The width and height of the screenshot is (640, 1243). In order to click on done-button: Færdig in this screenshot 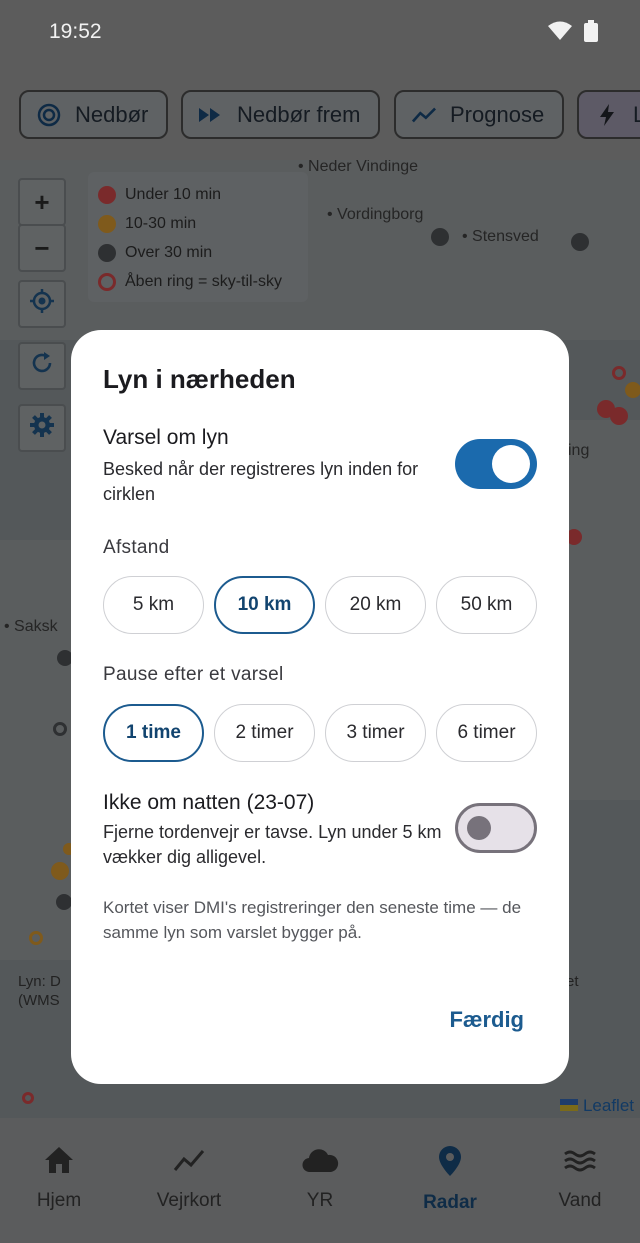, I will do `click(486, 1020)`.